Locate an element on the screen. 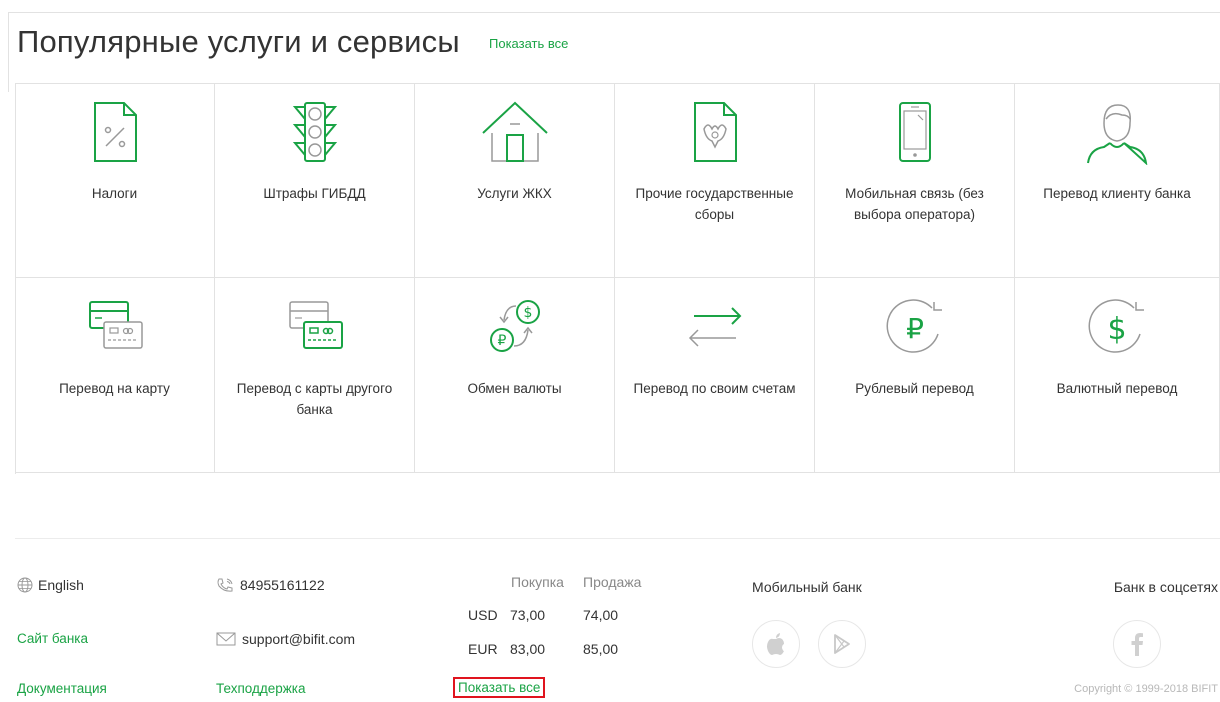  facebook-button is located at coordinates (1137, 644).